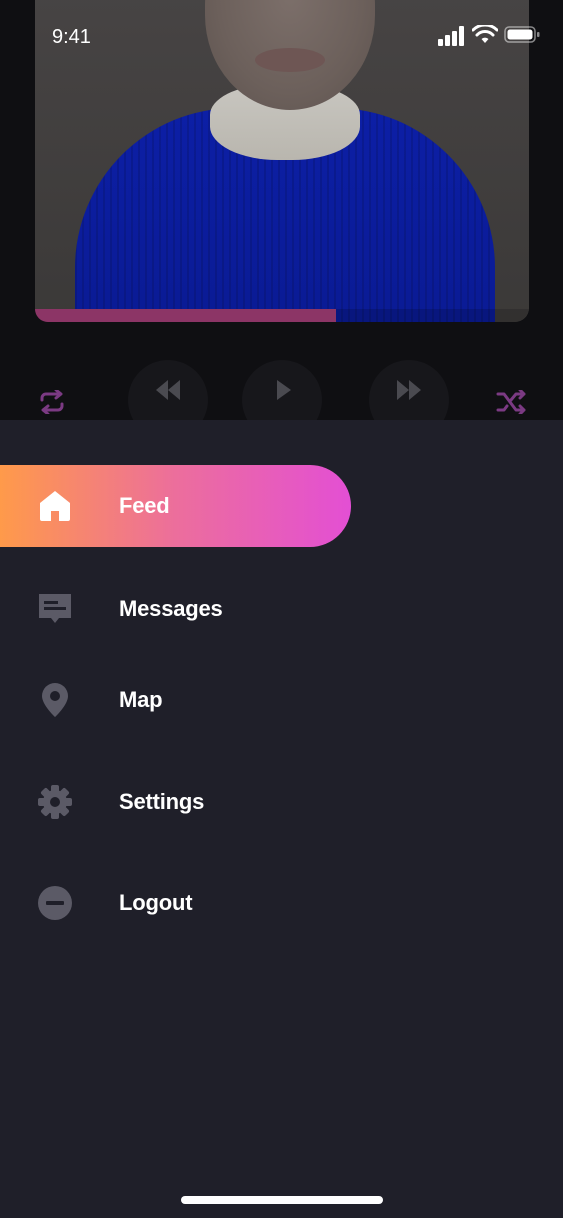 The image size is (563, 1218). I want to click on repeat-icon, so click(52, 402).